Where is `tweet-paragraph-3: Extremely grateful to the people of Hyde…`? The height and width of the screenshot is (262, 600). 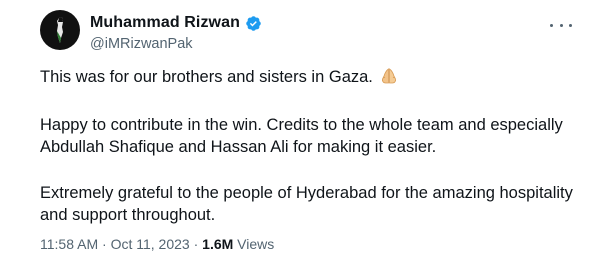
tweet-paragraph-3: Extremely grateful to the people of Hyde… is located at coordinates (306, 204).